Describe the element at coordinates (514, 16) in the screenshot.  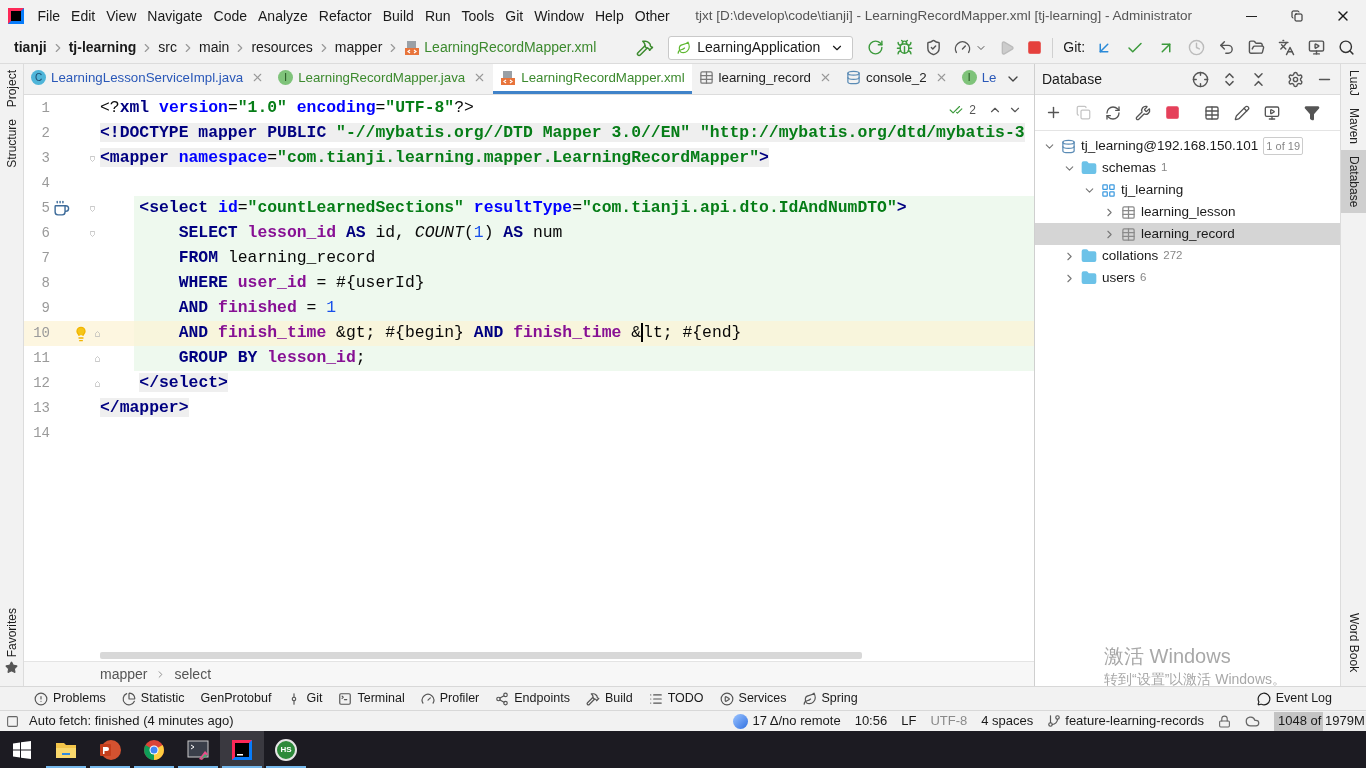
I see `menu-item: Git` at that location.